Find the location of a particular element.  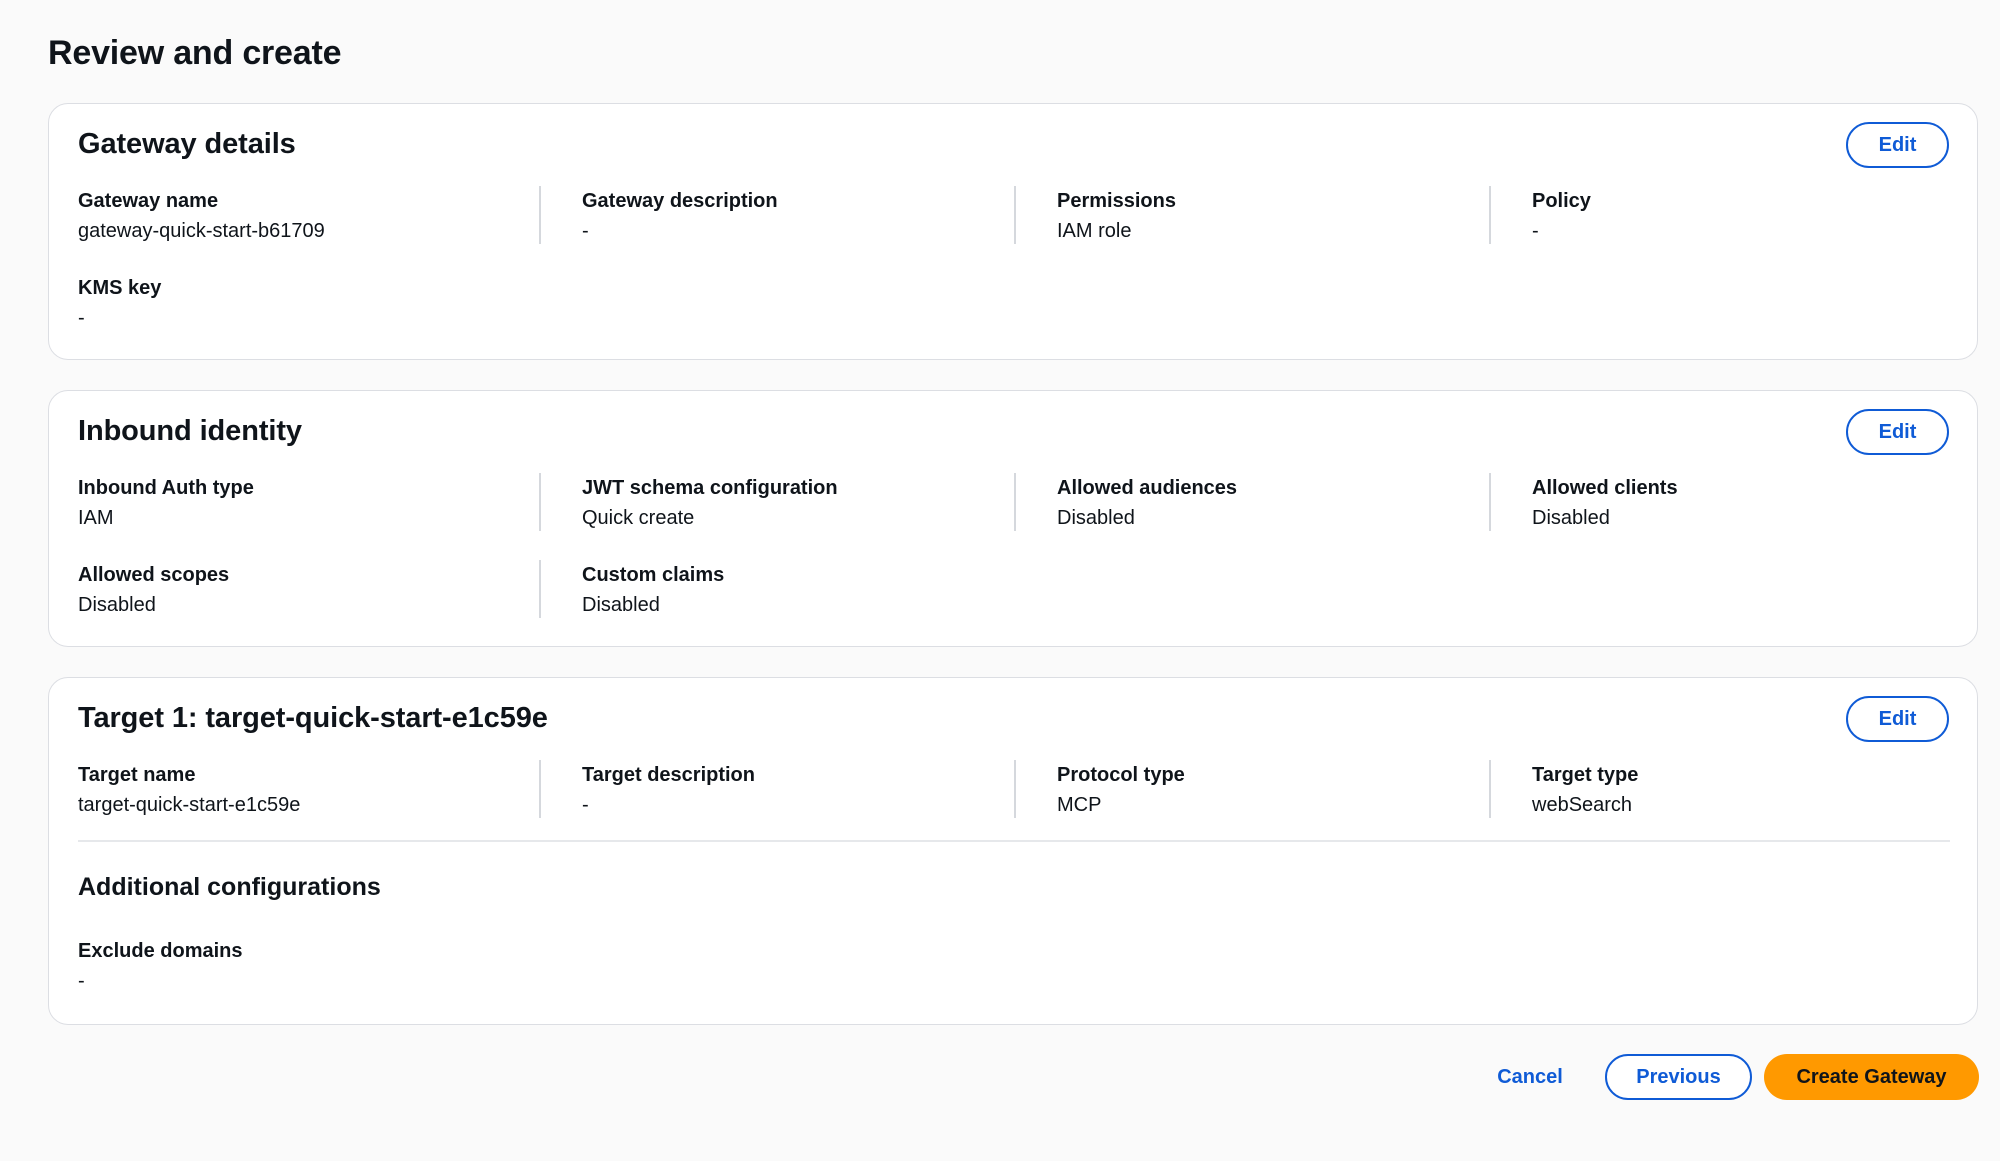

field-permissions: Permissions IAM role is located at coordinates (1116, 216).